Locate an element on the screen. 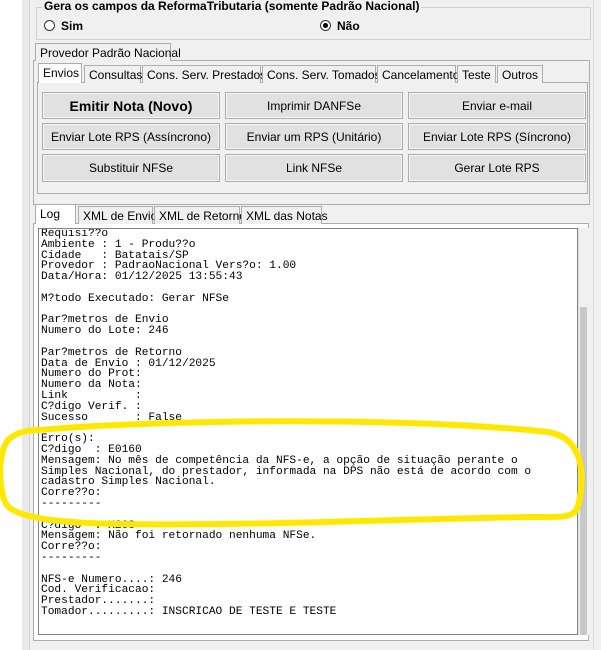  tab-consultas: Consultas is located at coordinates (113, 74).